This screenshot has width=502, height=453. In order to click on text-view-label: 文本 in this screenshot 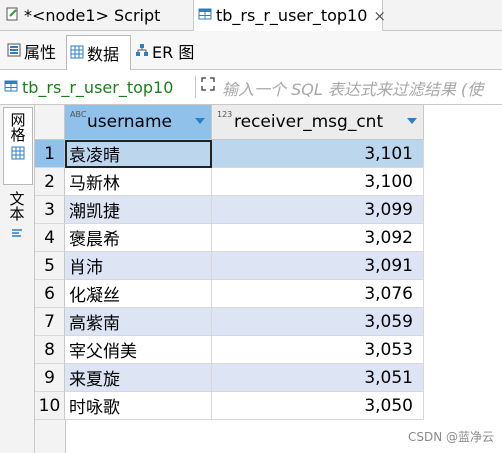, I will do `click(16, 206)`.